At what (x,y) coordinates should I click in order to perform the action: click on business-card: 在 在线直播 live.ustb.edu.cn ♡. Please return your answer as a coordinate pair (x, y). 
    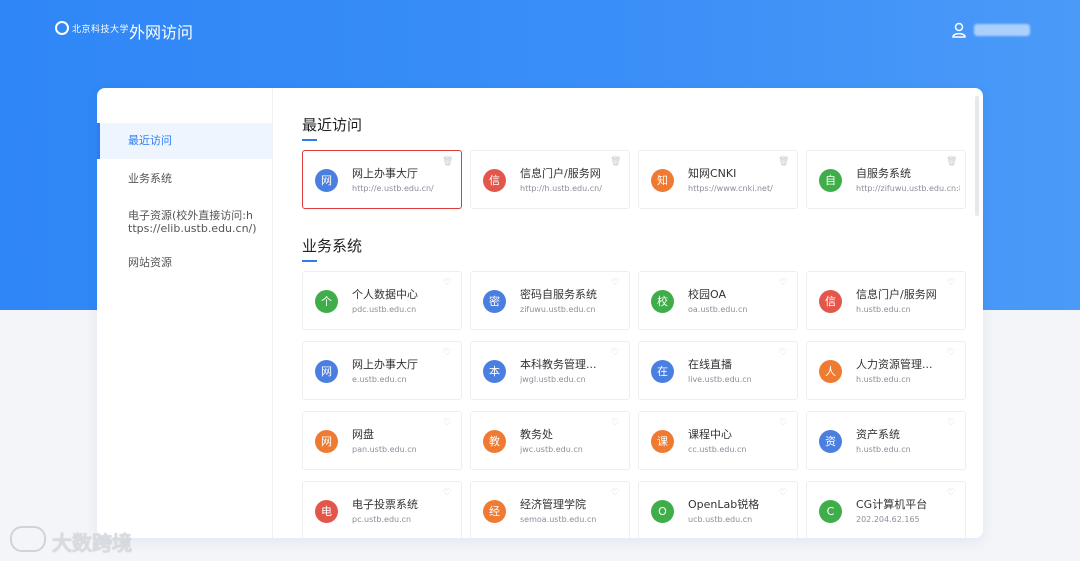
    Looking at the image, I should click on (718, 370).